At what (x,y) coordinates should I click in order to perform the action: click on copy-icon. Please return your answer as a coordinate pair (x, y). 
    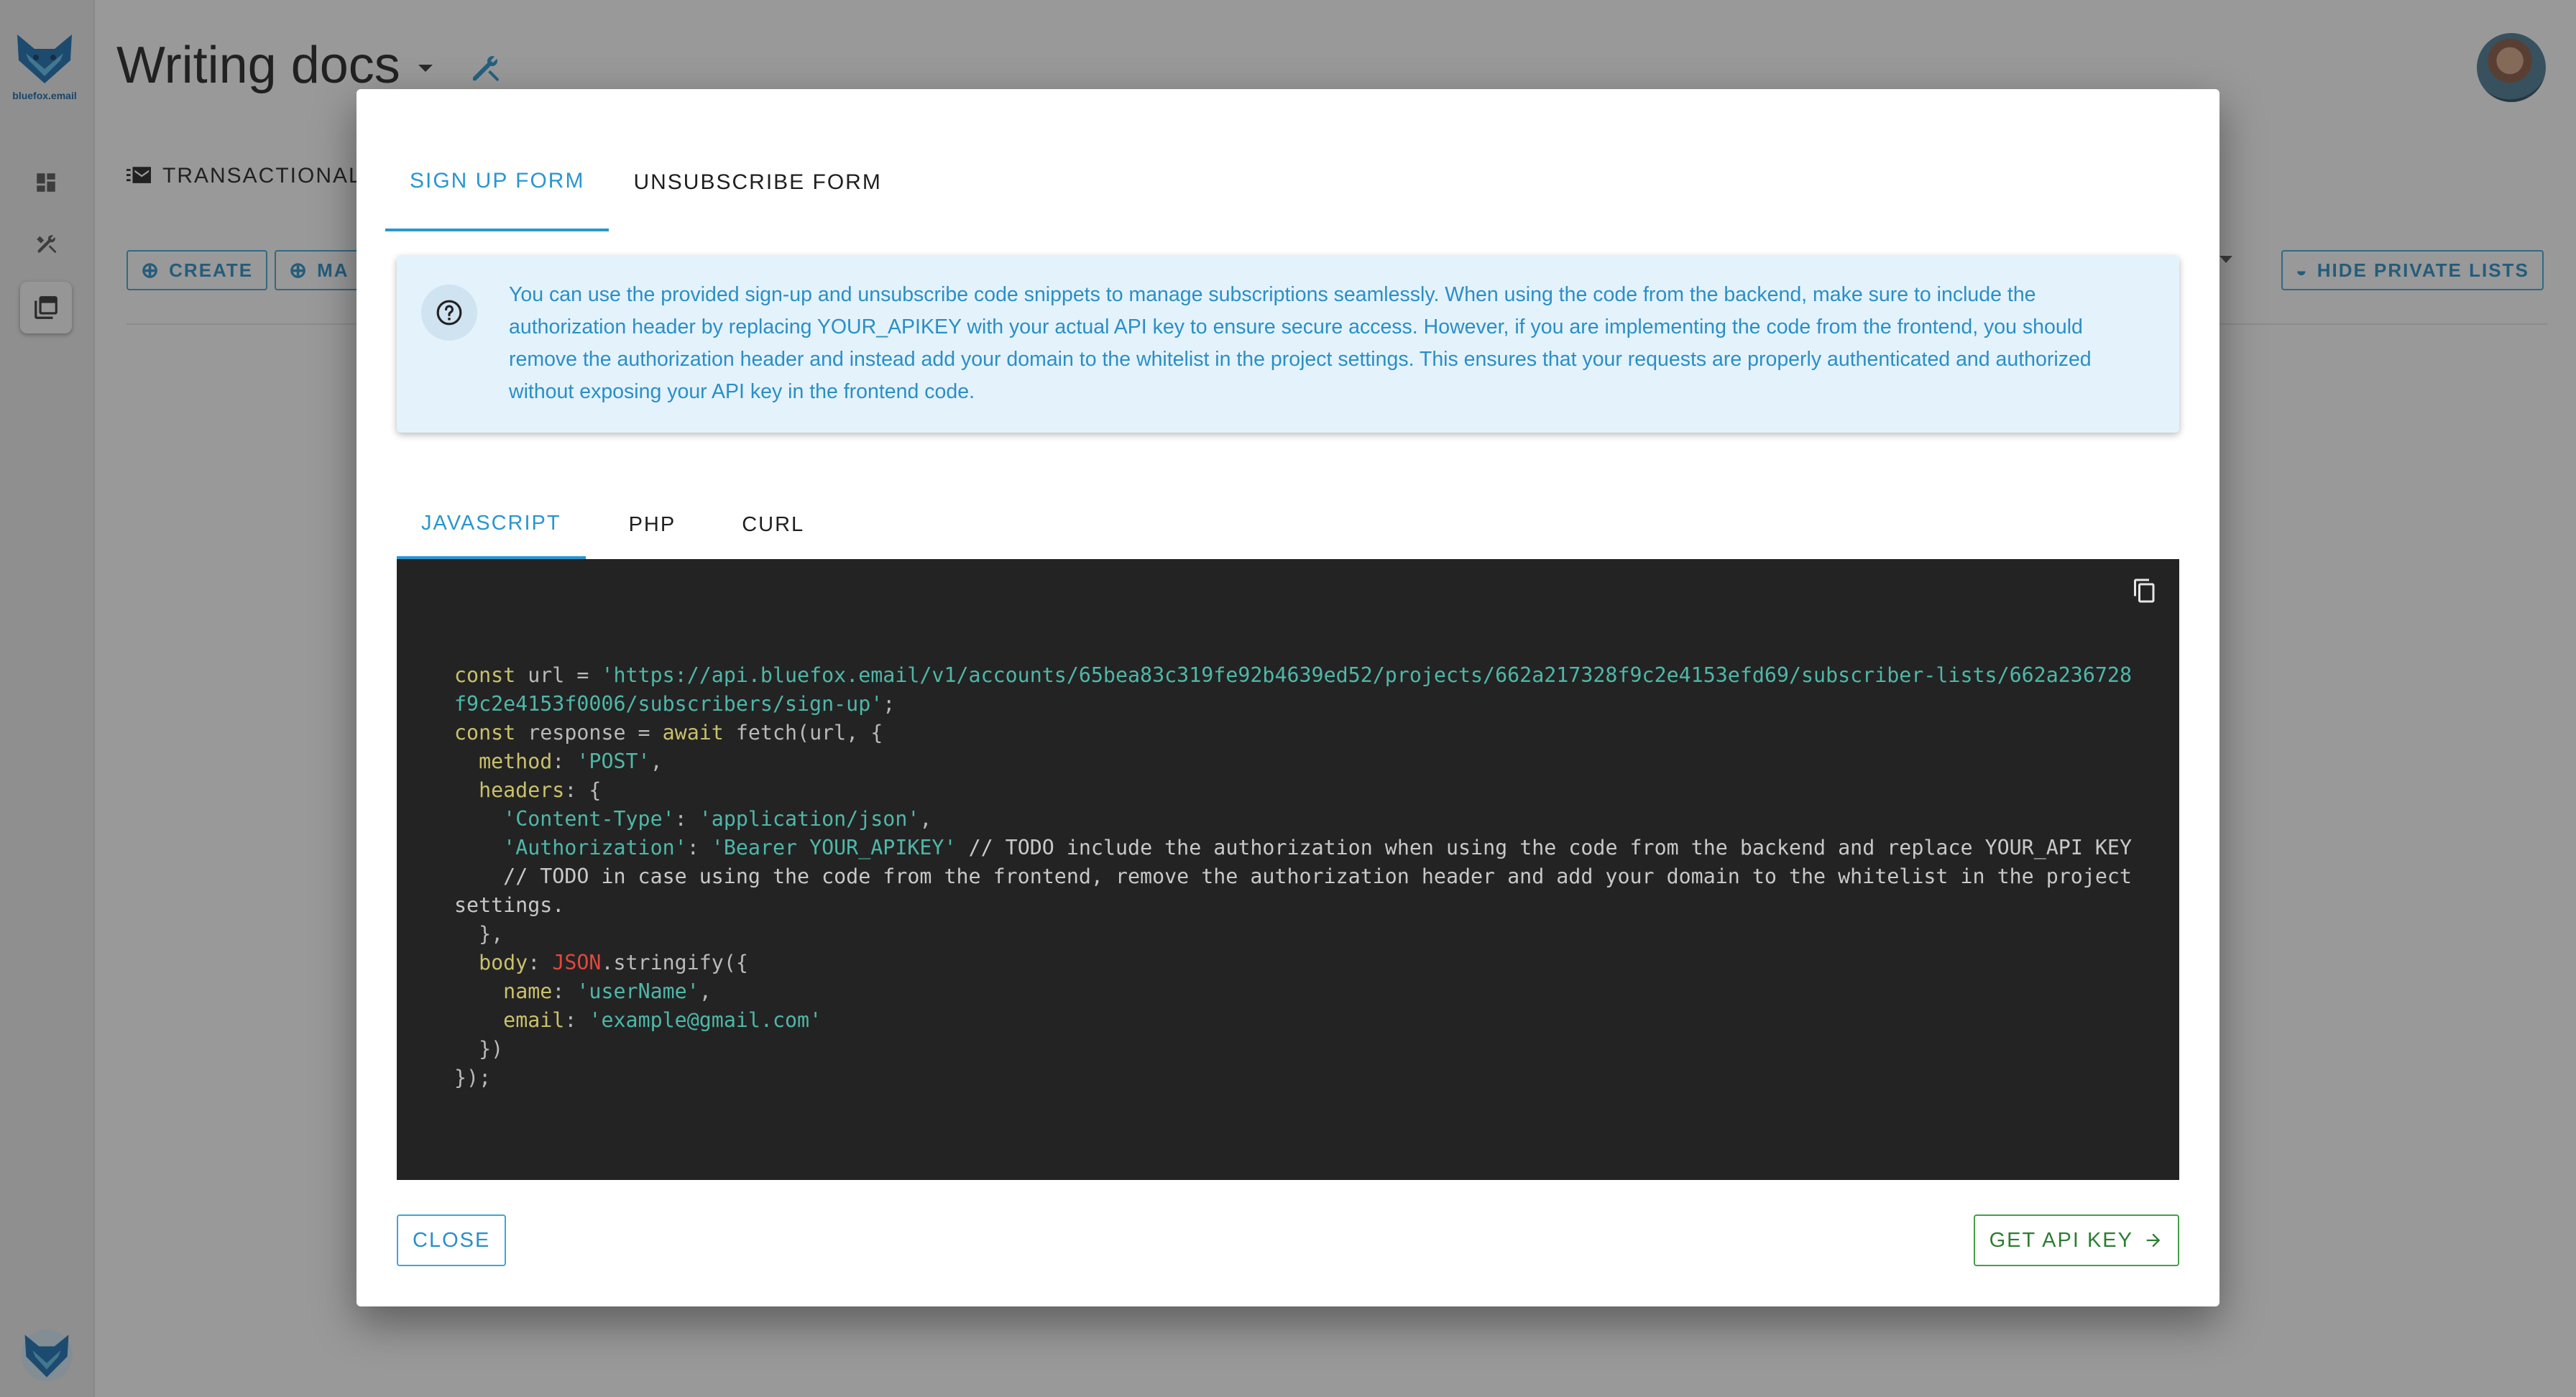
    Looking at the image, I should click on (2145, 591).